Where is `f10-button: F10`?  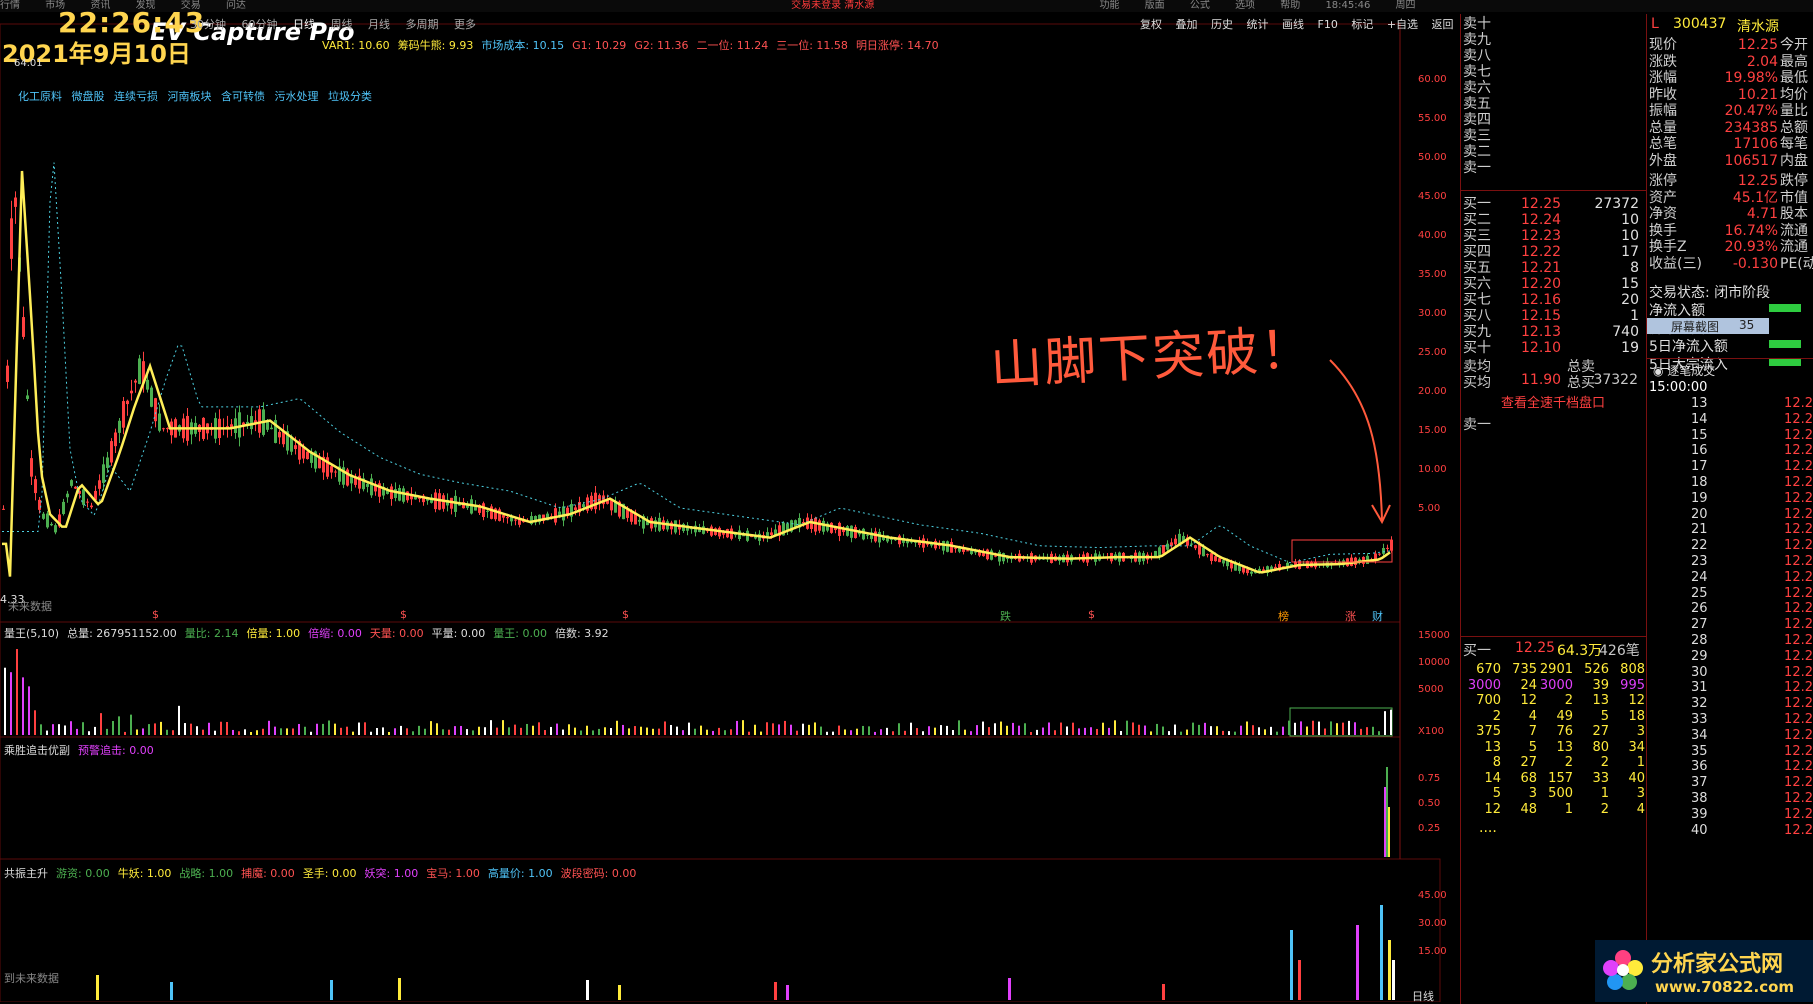 f10-button: F10 is located at coordinates (1328, 24).